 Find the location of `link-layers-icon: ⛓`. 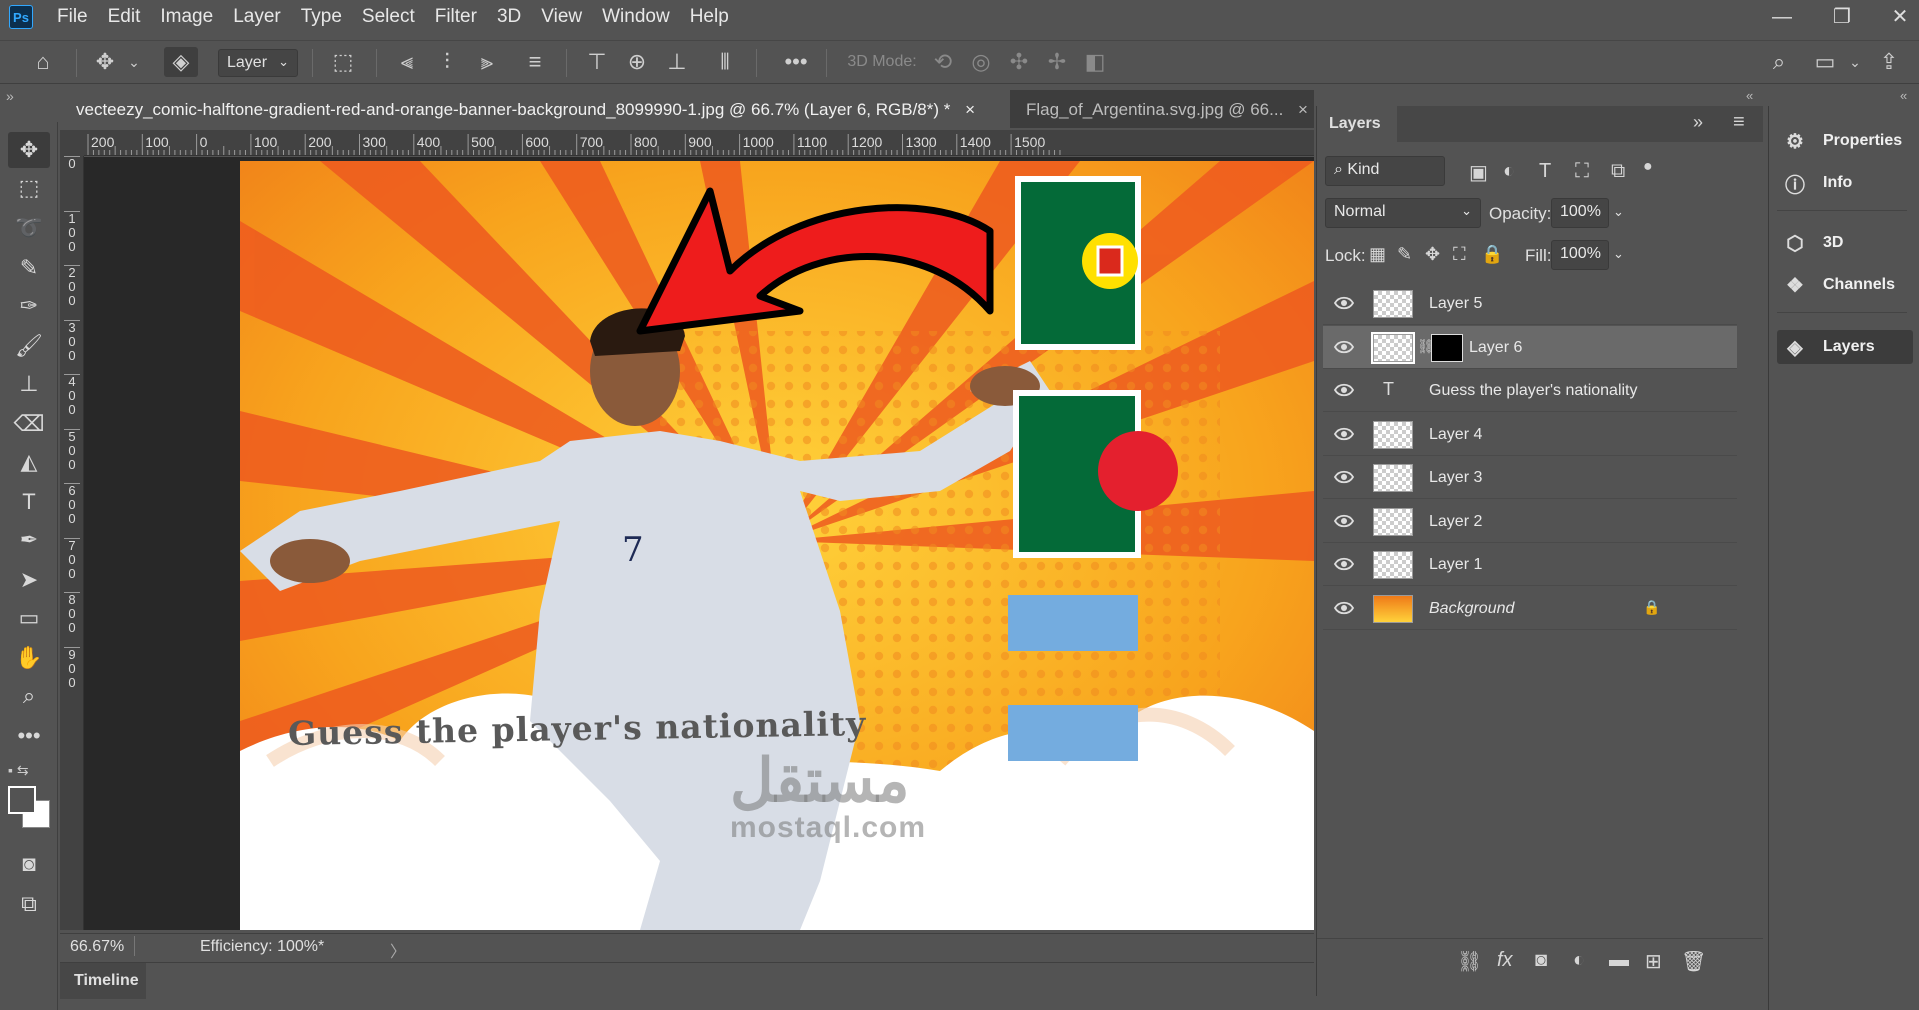

link-layers-icon: ⛓ is located at coordinates (1469, 961).